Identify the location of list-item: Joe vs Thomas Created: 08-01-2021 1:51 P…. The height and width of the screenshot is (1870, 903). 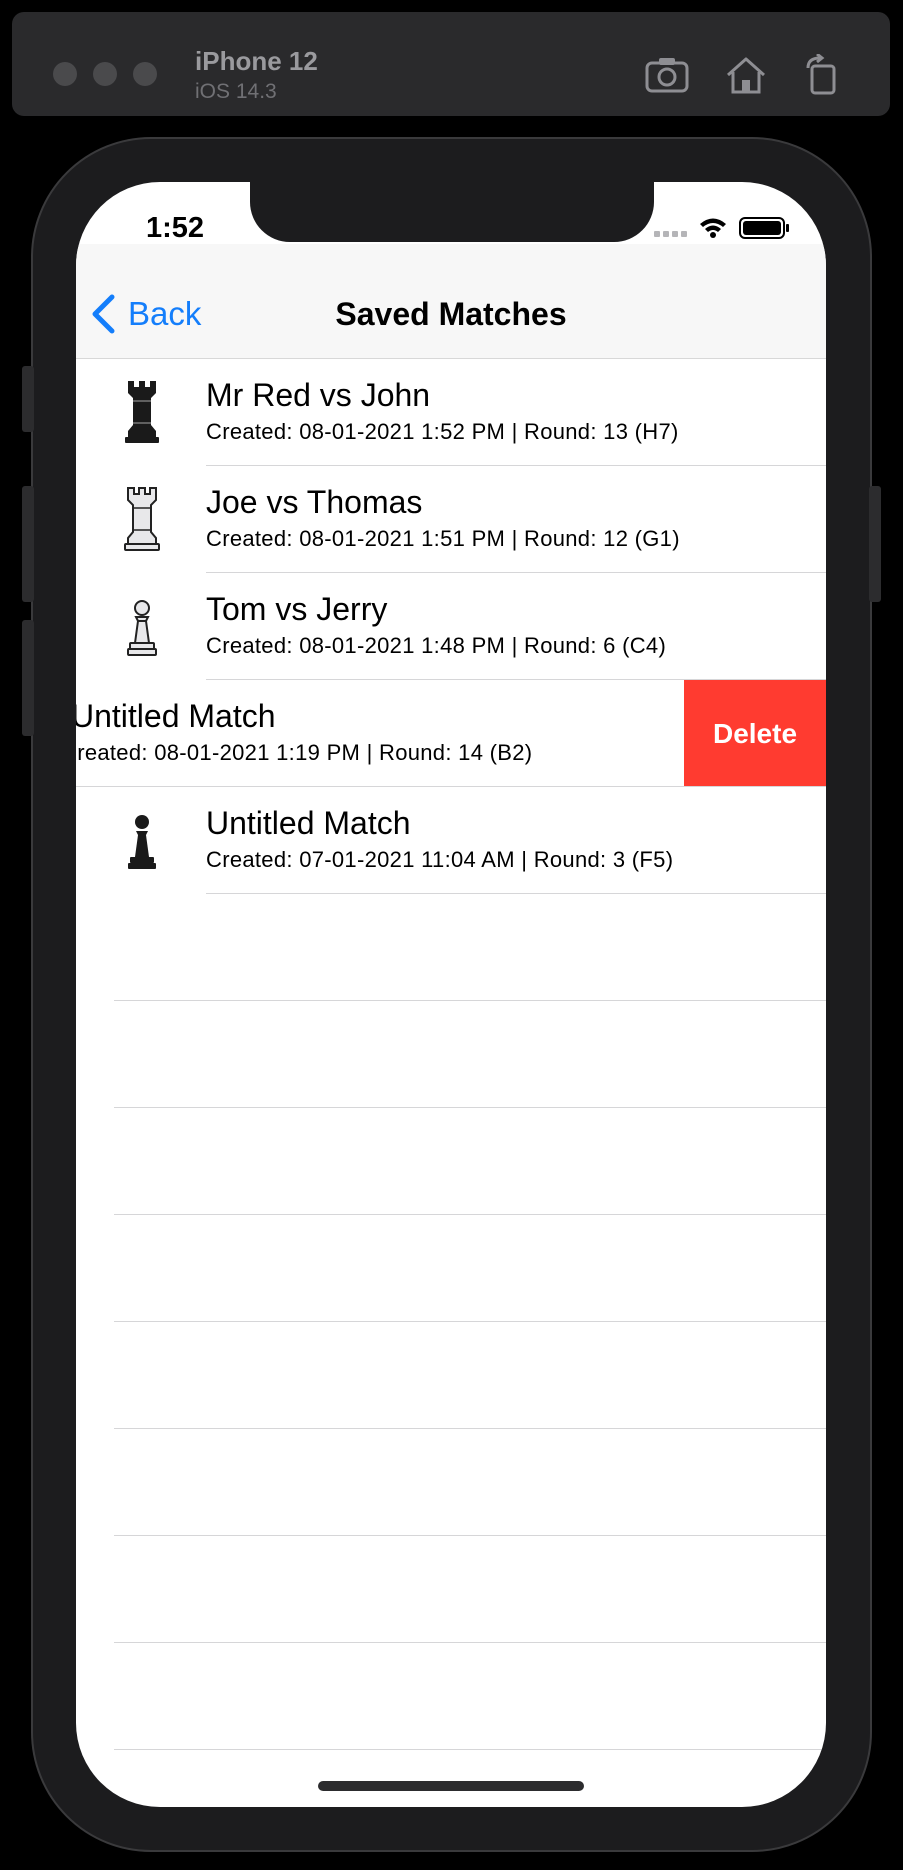
(451, 519).